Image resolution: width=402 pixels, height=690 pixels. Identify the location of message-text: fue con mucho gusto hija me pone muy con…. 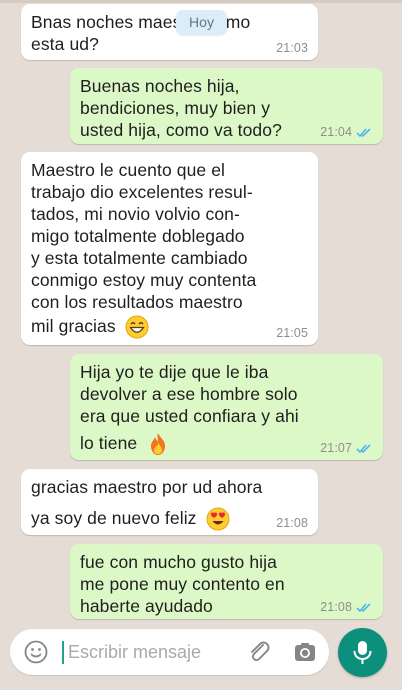
(182, 584).